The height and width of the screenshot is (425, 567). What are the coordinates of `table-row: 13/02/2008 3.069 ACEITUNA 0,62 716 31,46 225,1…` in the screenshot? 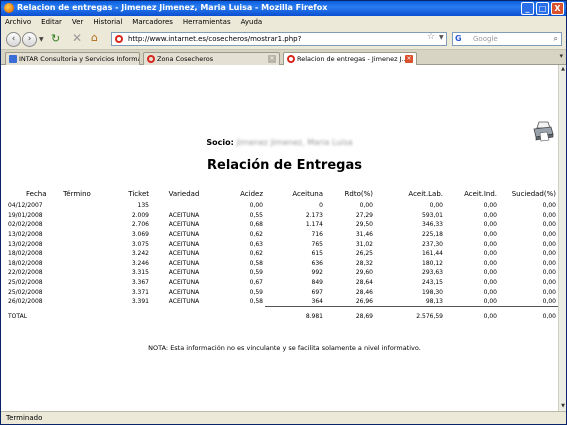 It's located at (283, 235).